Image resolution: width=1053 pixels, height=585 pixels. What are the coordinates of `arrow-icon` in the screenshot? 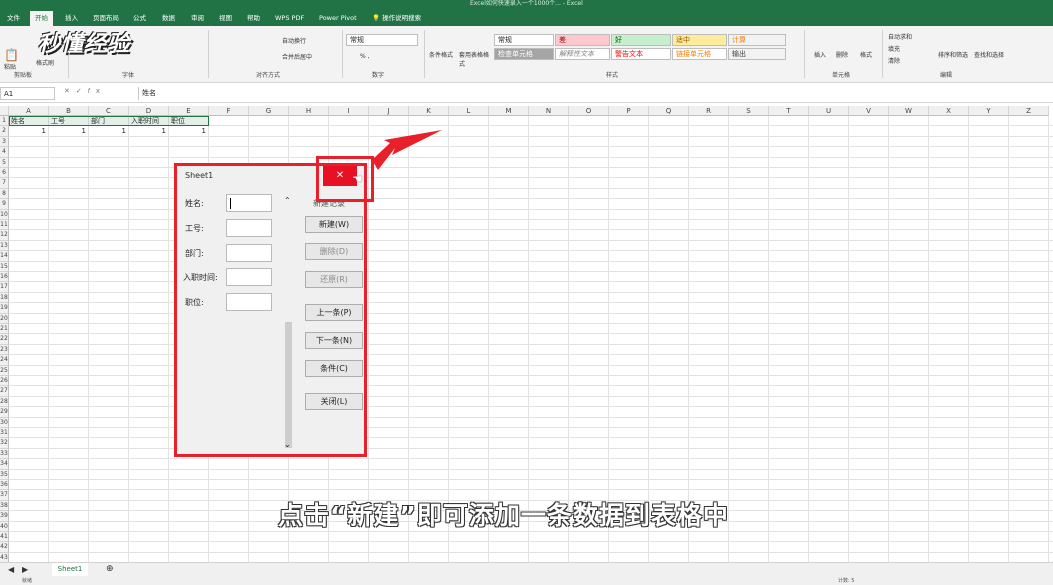 It's located at (407, 150).